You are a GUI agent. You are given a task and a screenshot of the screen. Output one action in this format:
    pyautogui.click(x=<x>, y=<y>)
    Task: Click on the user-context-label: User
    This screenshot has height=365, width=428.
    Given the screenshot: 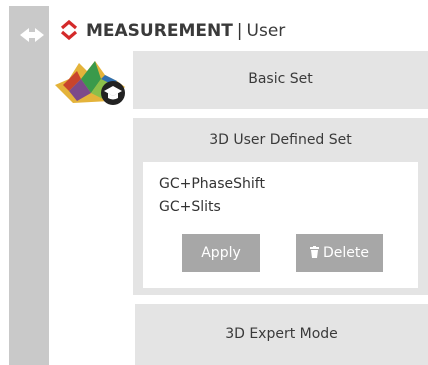 What is the action you would take?
    pyautogui.click(x=266, y=31)
    